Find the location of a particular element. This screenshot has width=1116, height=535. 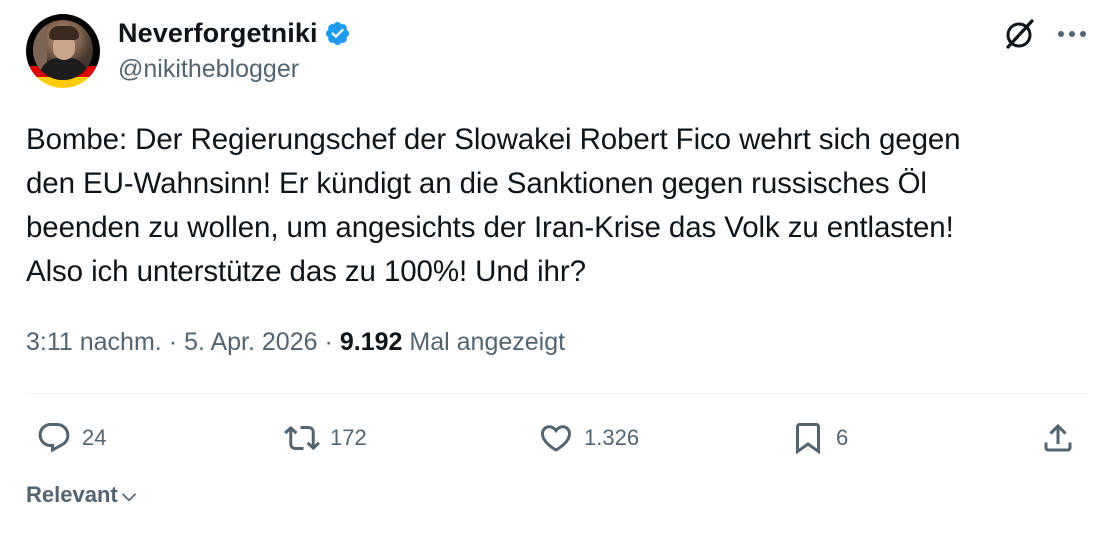

bookmark-button: 6 is located at coordinates (819, 438).